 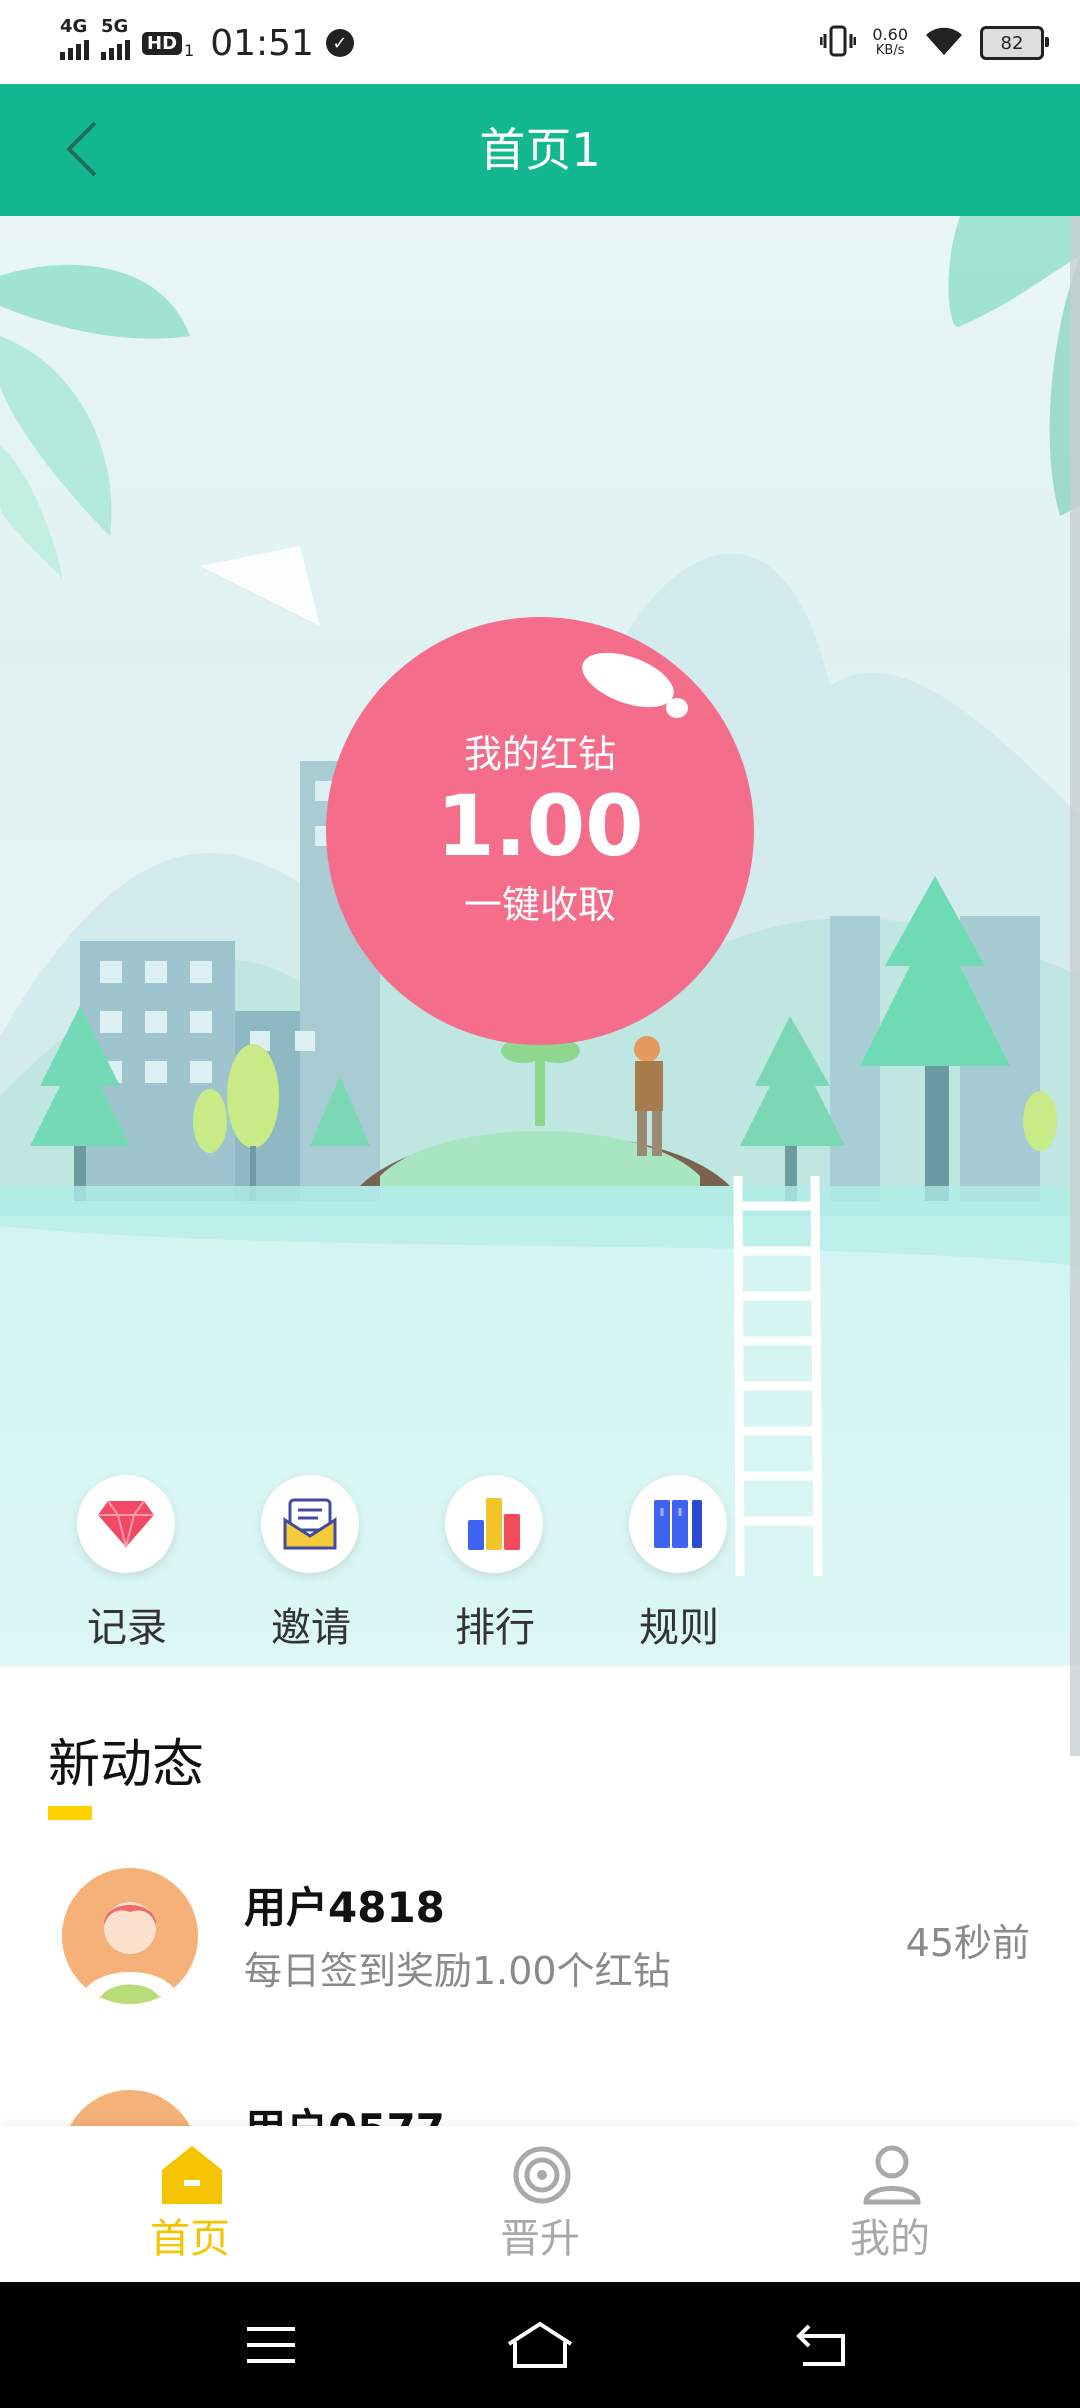 What do you see at coordinates (207, 42) in the screenshot?
I see `status-left: 4G 5G HD 1 01:51 ✓` at bounding box center [207, 42].